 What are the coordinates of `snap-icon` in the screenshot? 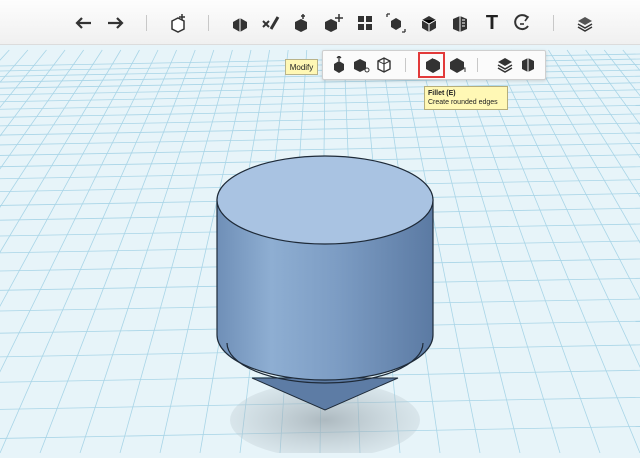 It's located at (522, 22).